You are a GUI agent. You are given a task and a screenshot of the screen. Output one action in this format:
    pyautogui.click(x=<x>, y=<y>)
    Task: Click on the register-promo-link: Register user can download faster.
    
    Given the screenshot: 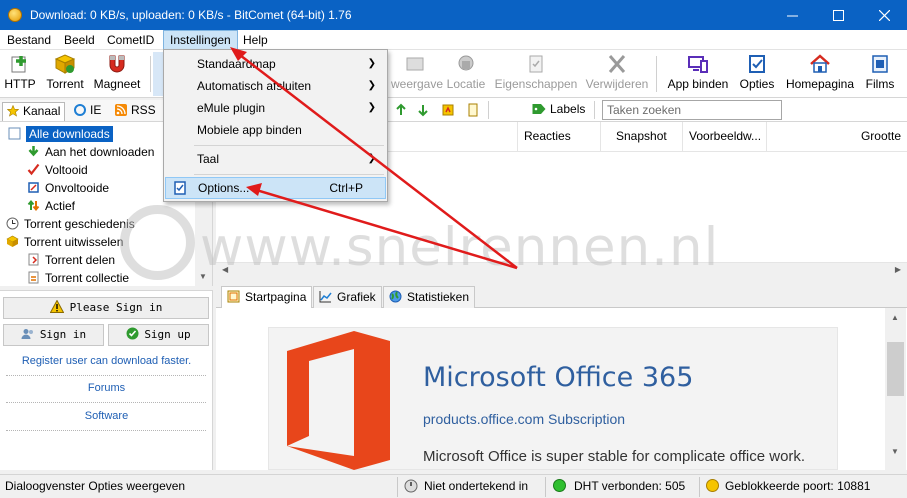 What is the action you would take?
    pyautogui.click(x=106, y=361)
    